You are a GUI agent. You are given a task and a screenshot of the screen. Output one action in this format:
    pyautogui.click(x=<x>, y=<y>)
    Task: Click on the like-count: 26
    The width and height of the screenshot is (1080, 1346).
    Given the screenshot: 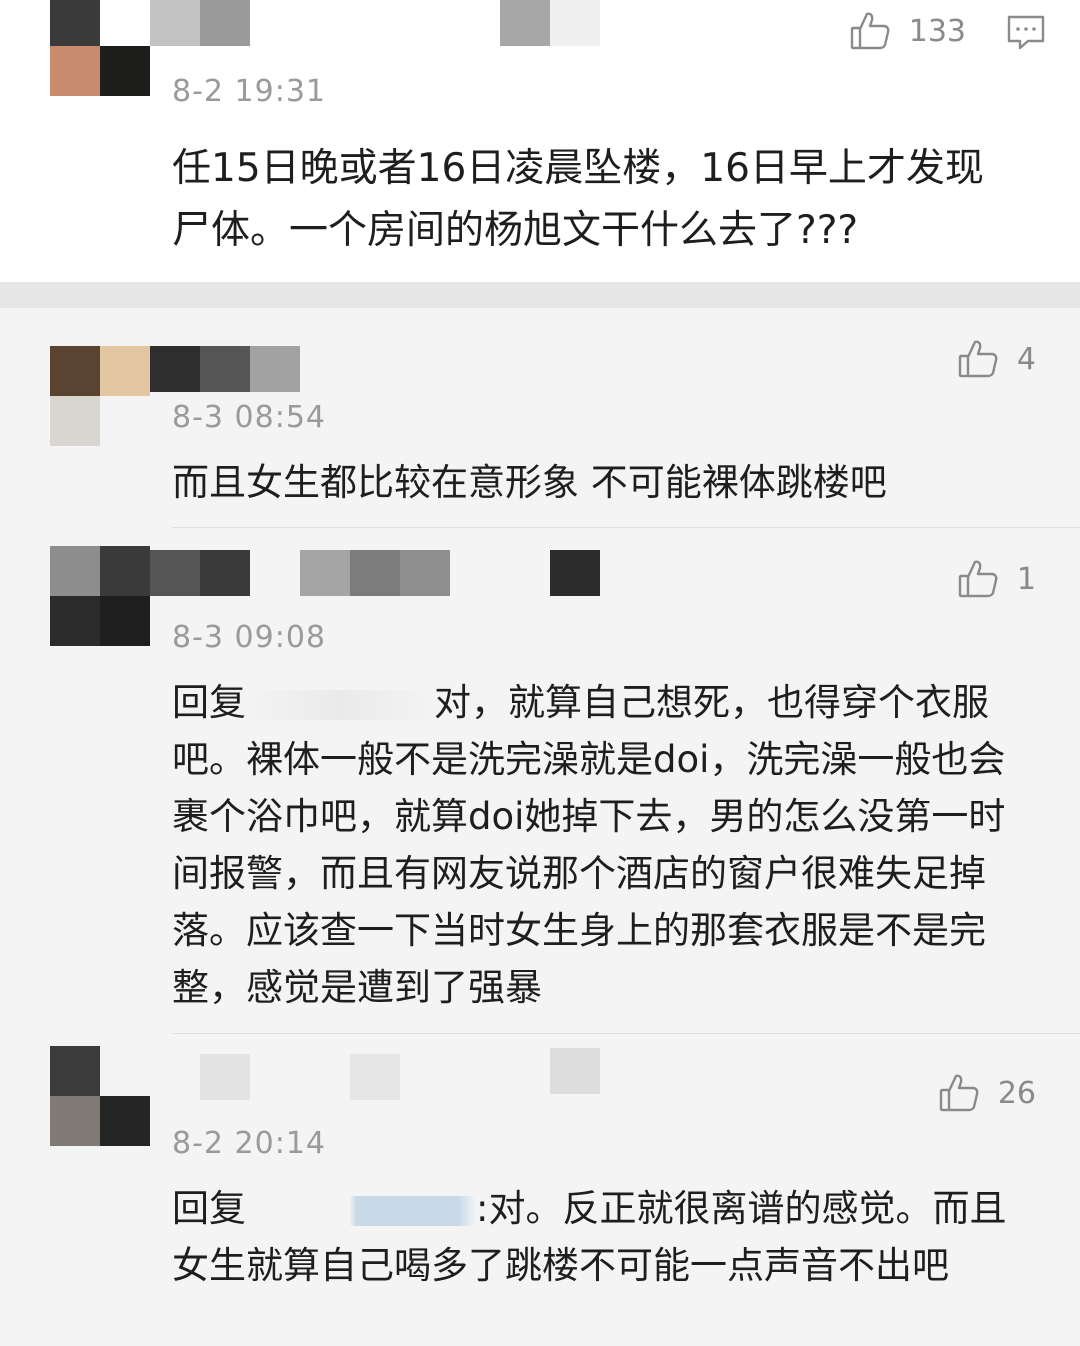 What is the action you would take?
    pyautogui.click(x=1016, y=1093)
    